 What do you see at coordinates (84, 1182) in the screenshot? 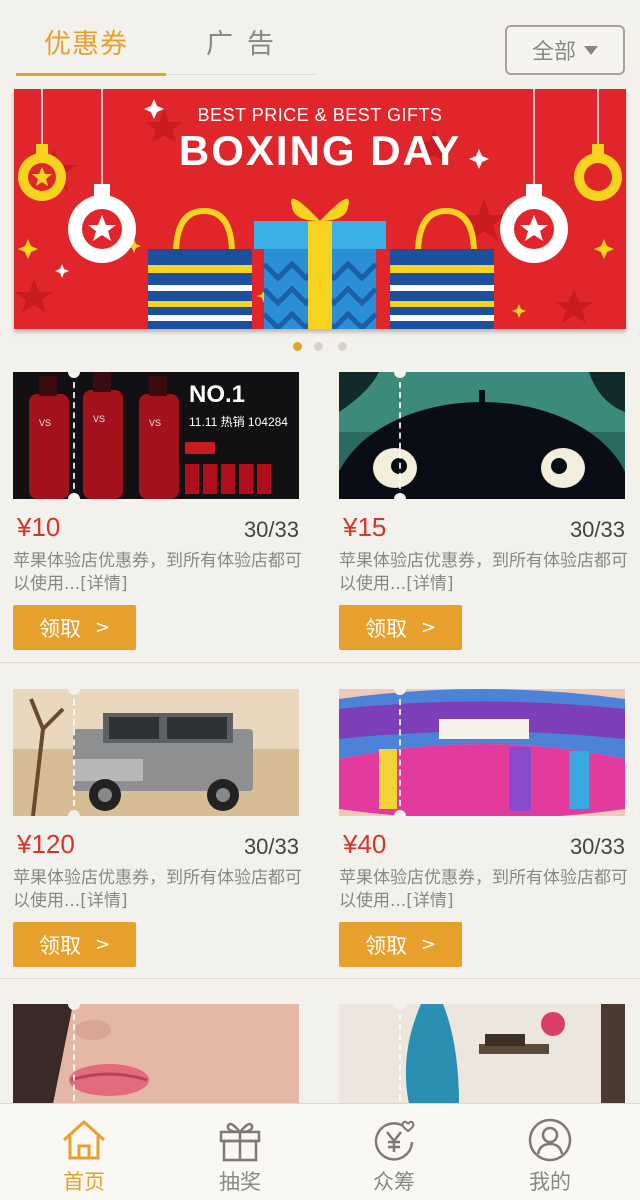
I see `nav-home-label: 首页` at bounding box center [84, 1182].